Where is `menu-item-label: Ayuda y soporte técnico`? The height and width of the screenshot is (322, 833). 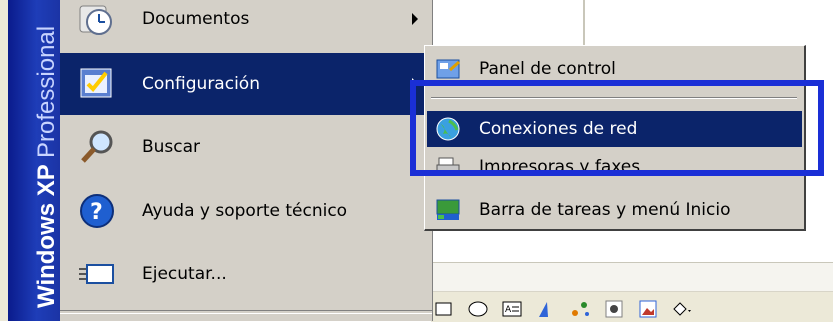
menu-item-label: Ayuda y soporte técnico is located at coordinates (245, 211).